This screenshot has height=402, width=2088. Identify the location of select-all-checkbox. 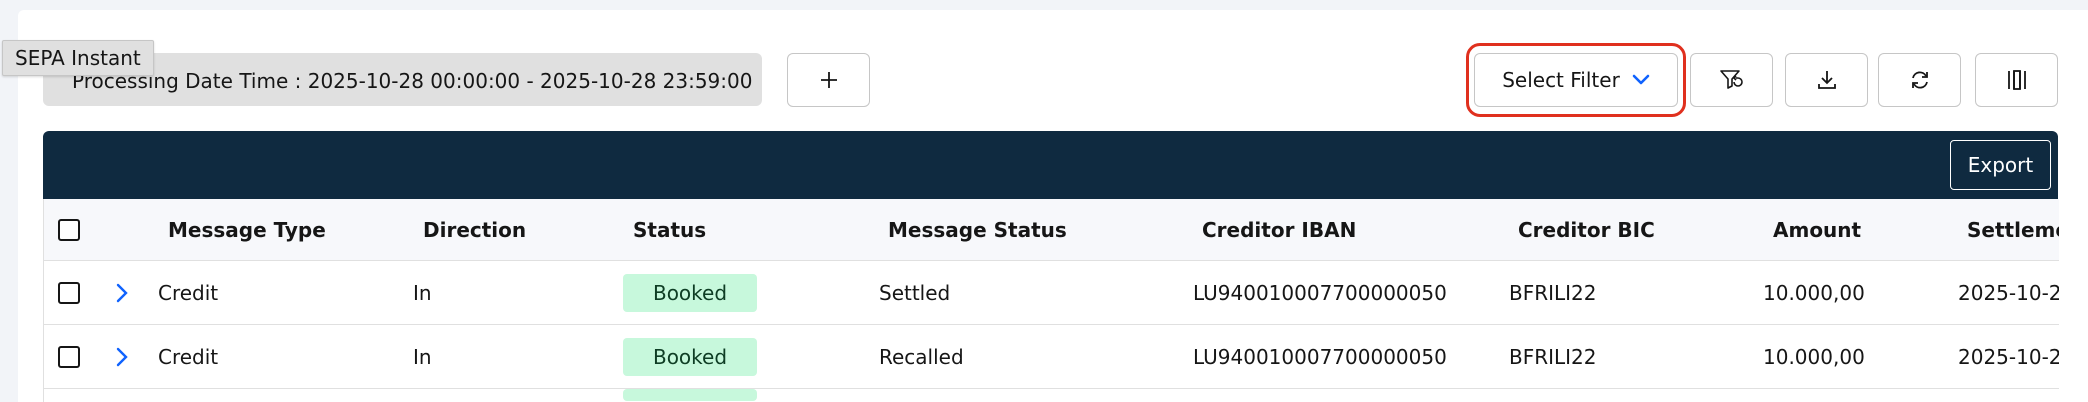
(69, 229).